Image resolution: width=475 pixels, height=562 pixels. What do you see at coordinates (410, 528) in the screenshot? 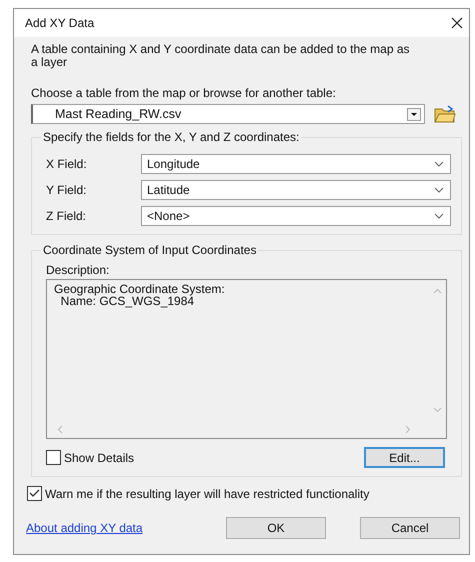
I see `dialog-button: Cancel` at bounding box center [410, 528].